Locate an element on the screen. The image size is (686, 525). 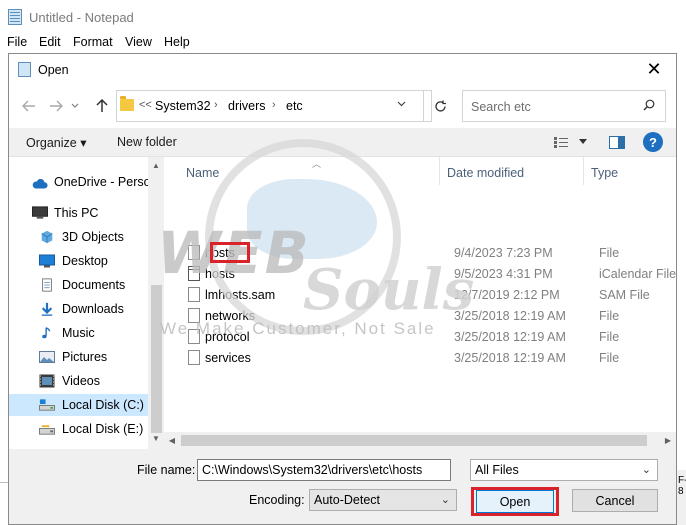
preview-pane-button is located at coordinates (617, 142).